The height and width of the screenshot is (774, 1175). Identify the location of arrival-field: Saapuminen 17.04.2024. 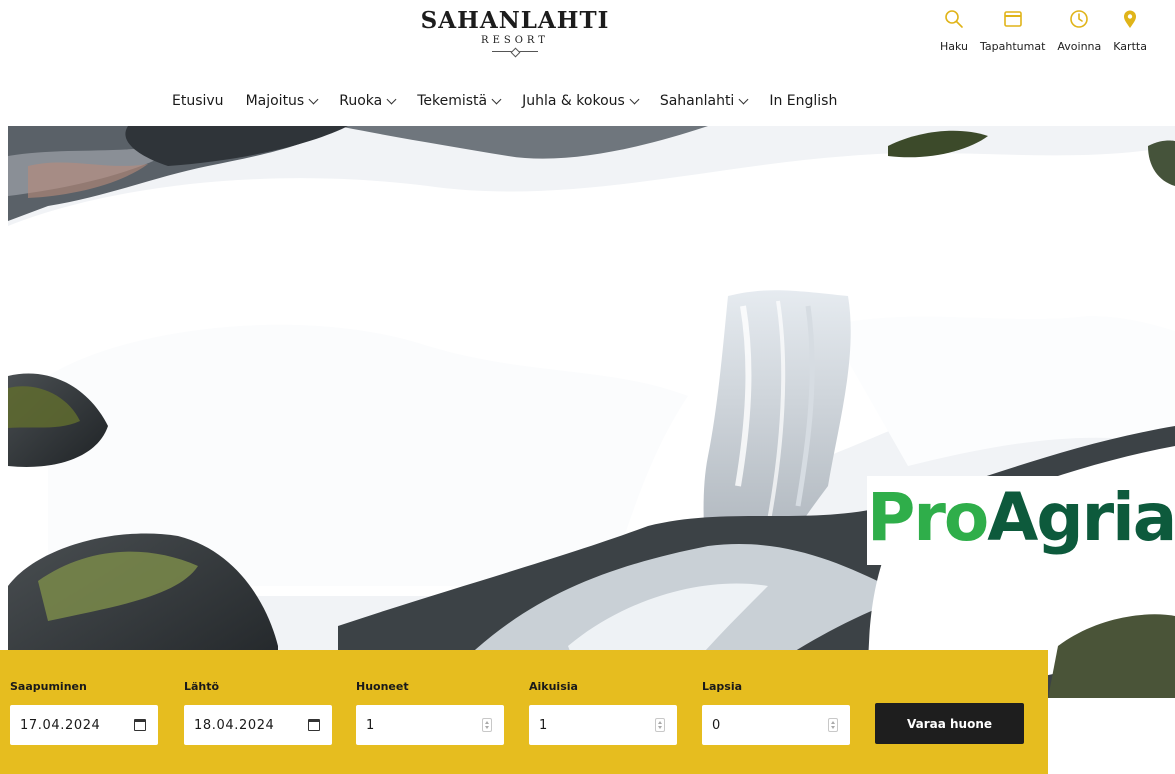
(84, 712).